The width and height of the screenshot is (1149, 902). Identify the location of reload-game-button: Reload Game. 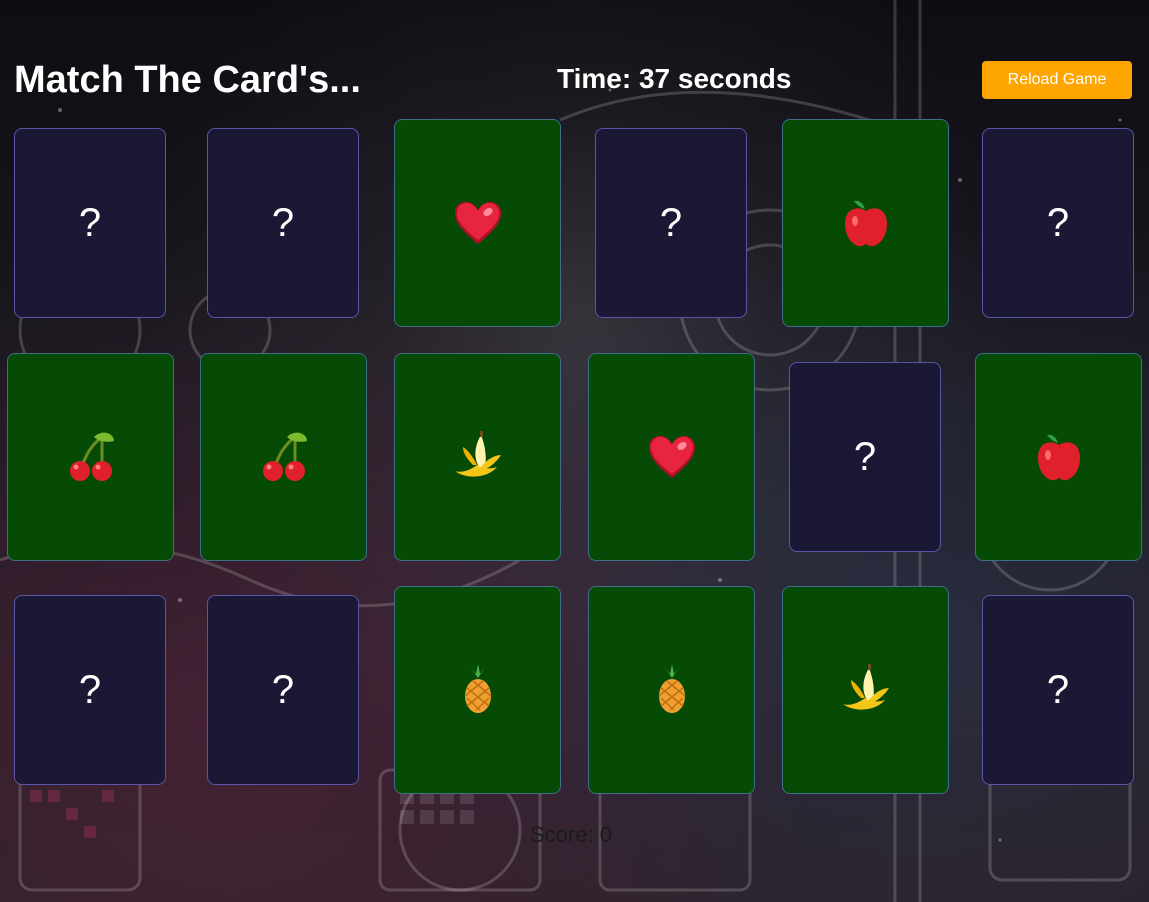
(1057, 80).